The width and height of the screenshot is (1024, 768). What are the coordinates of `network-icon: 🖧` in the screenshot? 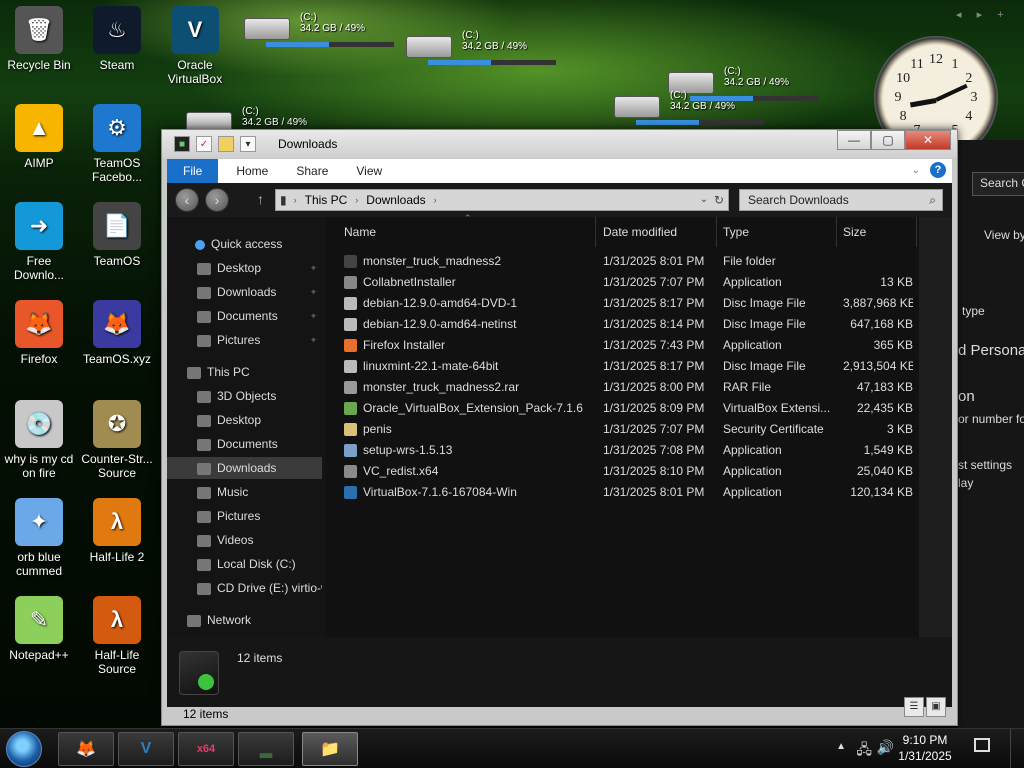 It's located at (864, 751).